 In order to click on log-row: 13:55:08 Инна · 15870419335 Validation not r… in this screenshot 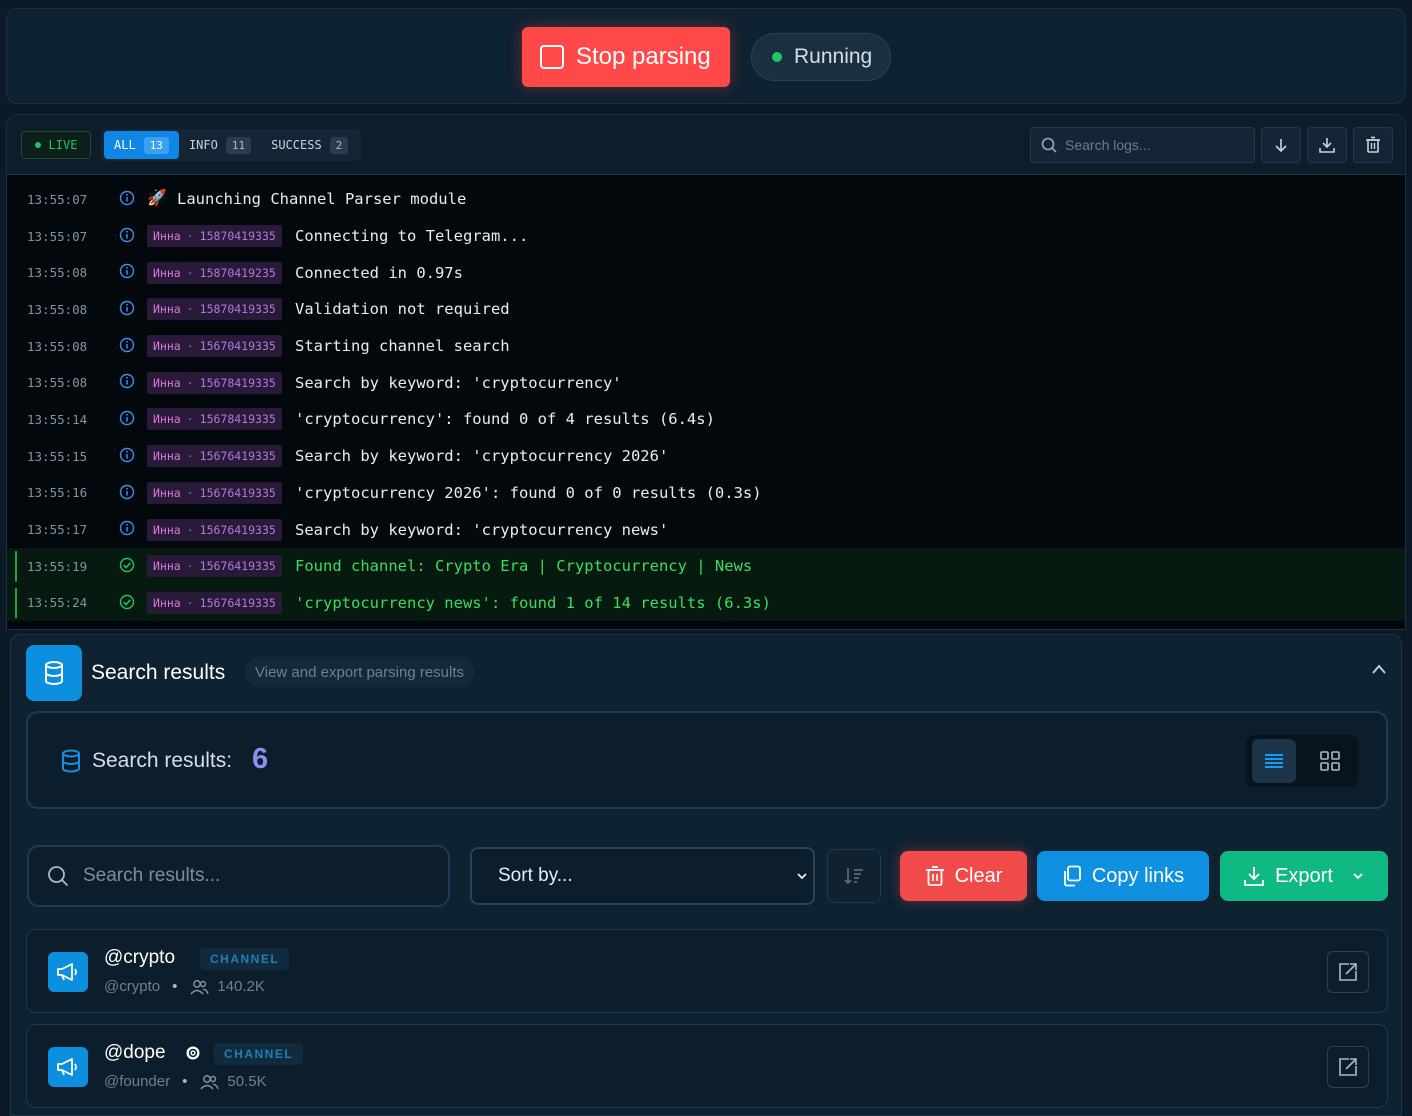, I will do `click(706, 309)`.